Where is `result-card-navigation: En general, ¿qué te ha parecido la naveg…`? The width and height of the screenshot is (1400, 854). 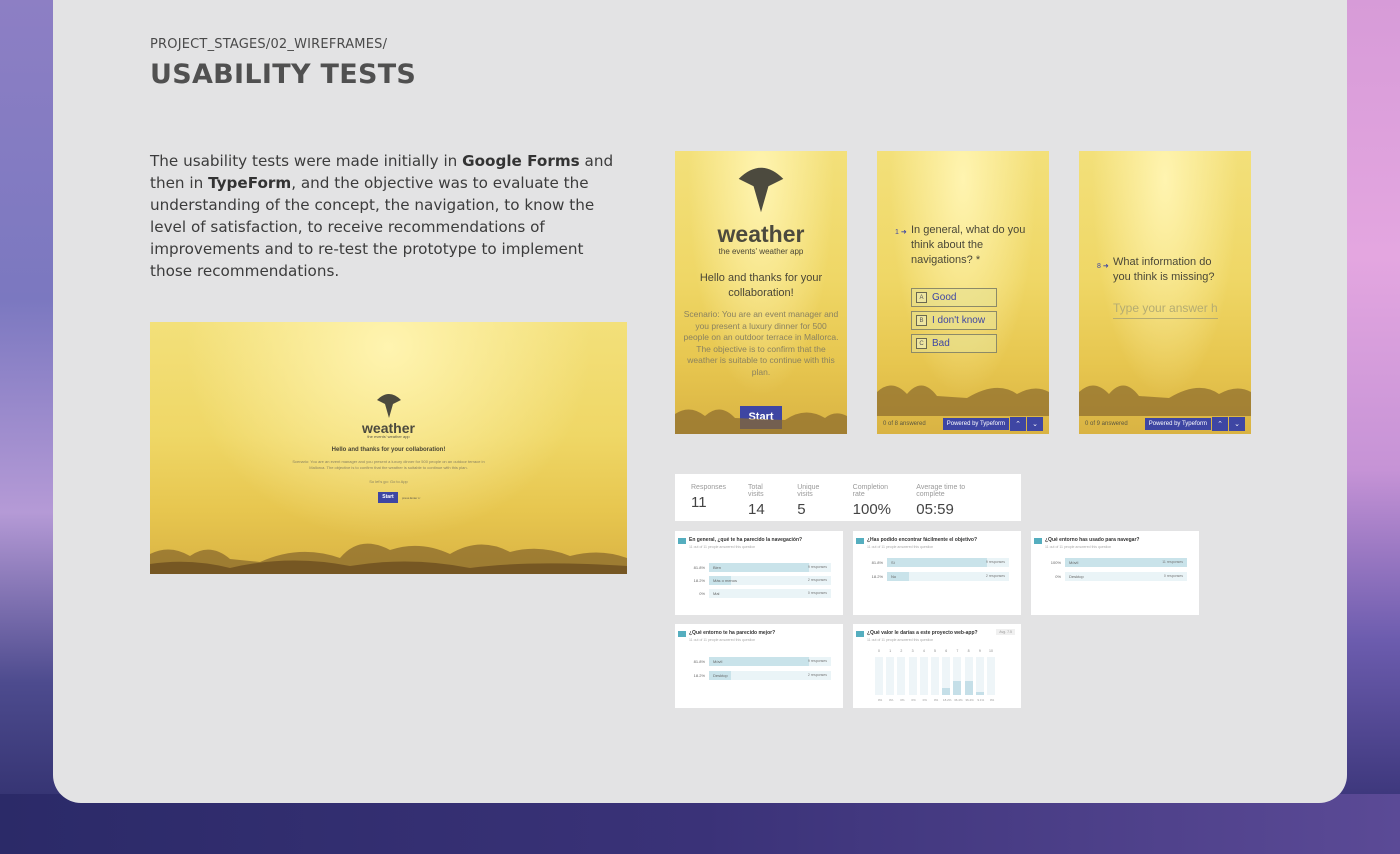
result-card-navigation: En general, ¿qué te ha parecido la naveg… is located at coordinates (759, 573).